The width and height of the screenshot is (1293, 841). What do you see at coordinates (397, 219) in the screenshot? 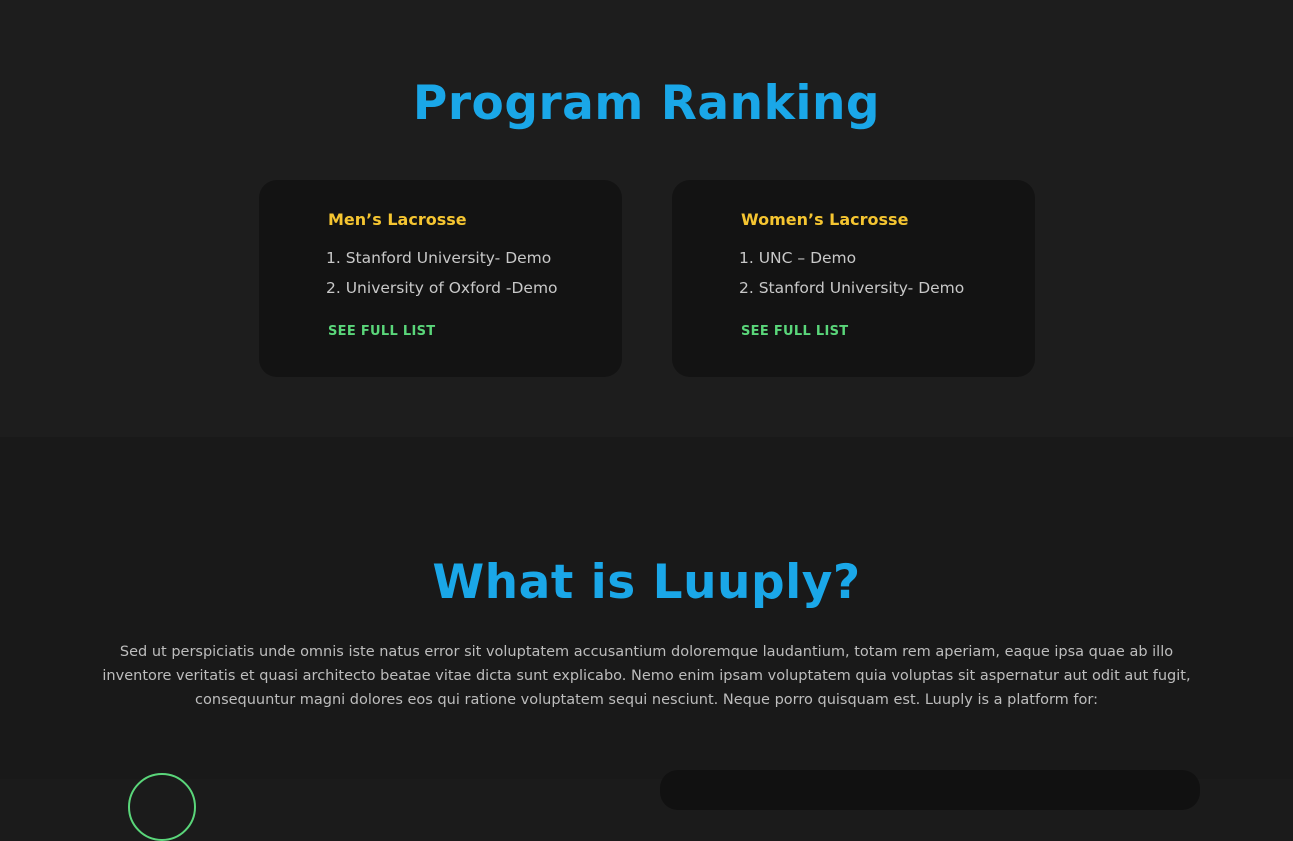
I see `mens-lacrosse-heading: Men’s Lacrosse` at bounding box center [397, 219].